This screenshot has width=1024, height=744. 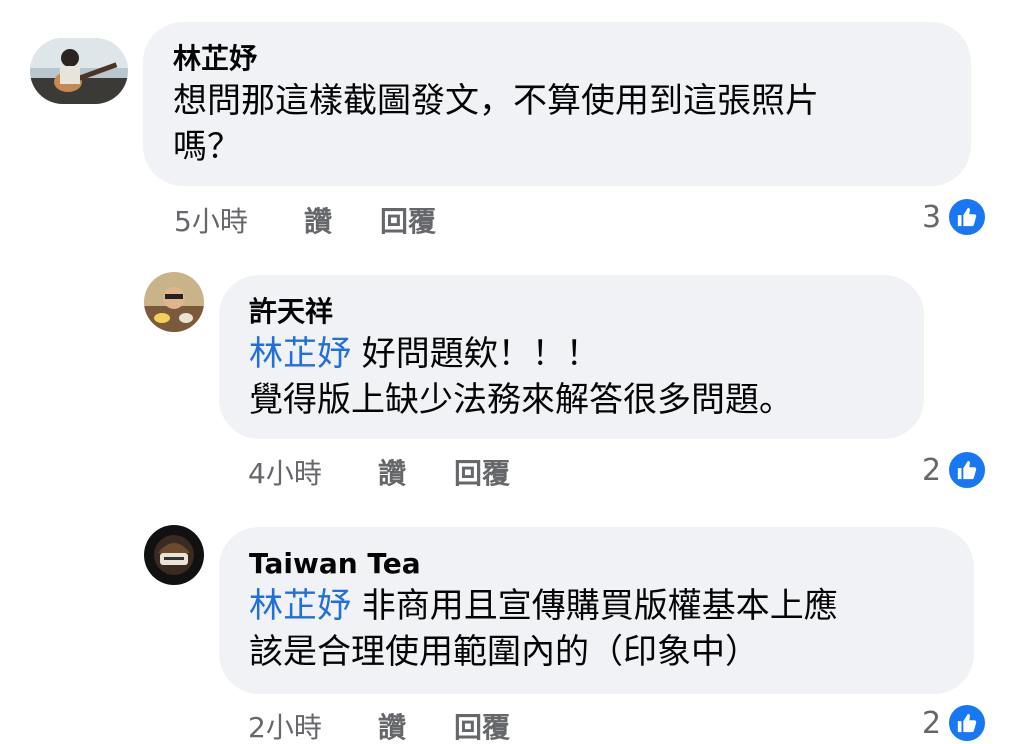 I want to click on timestamp: 5小時, so click(x=211, y=220).